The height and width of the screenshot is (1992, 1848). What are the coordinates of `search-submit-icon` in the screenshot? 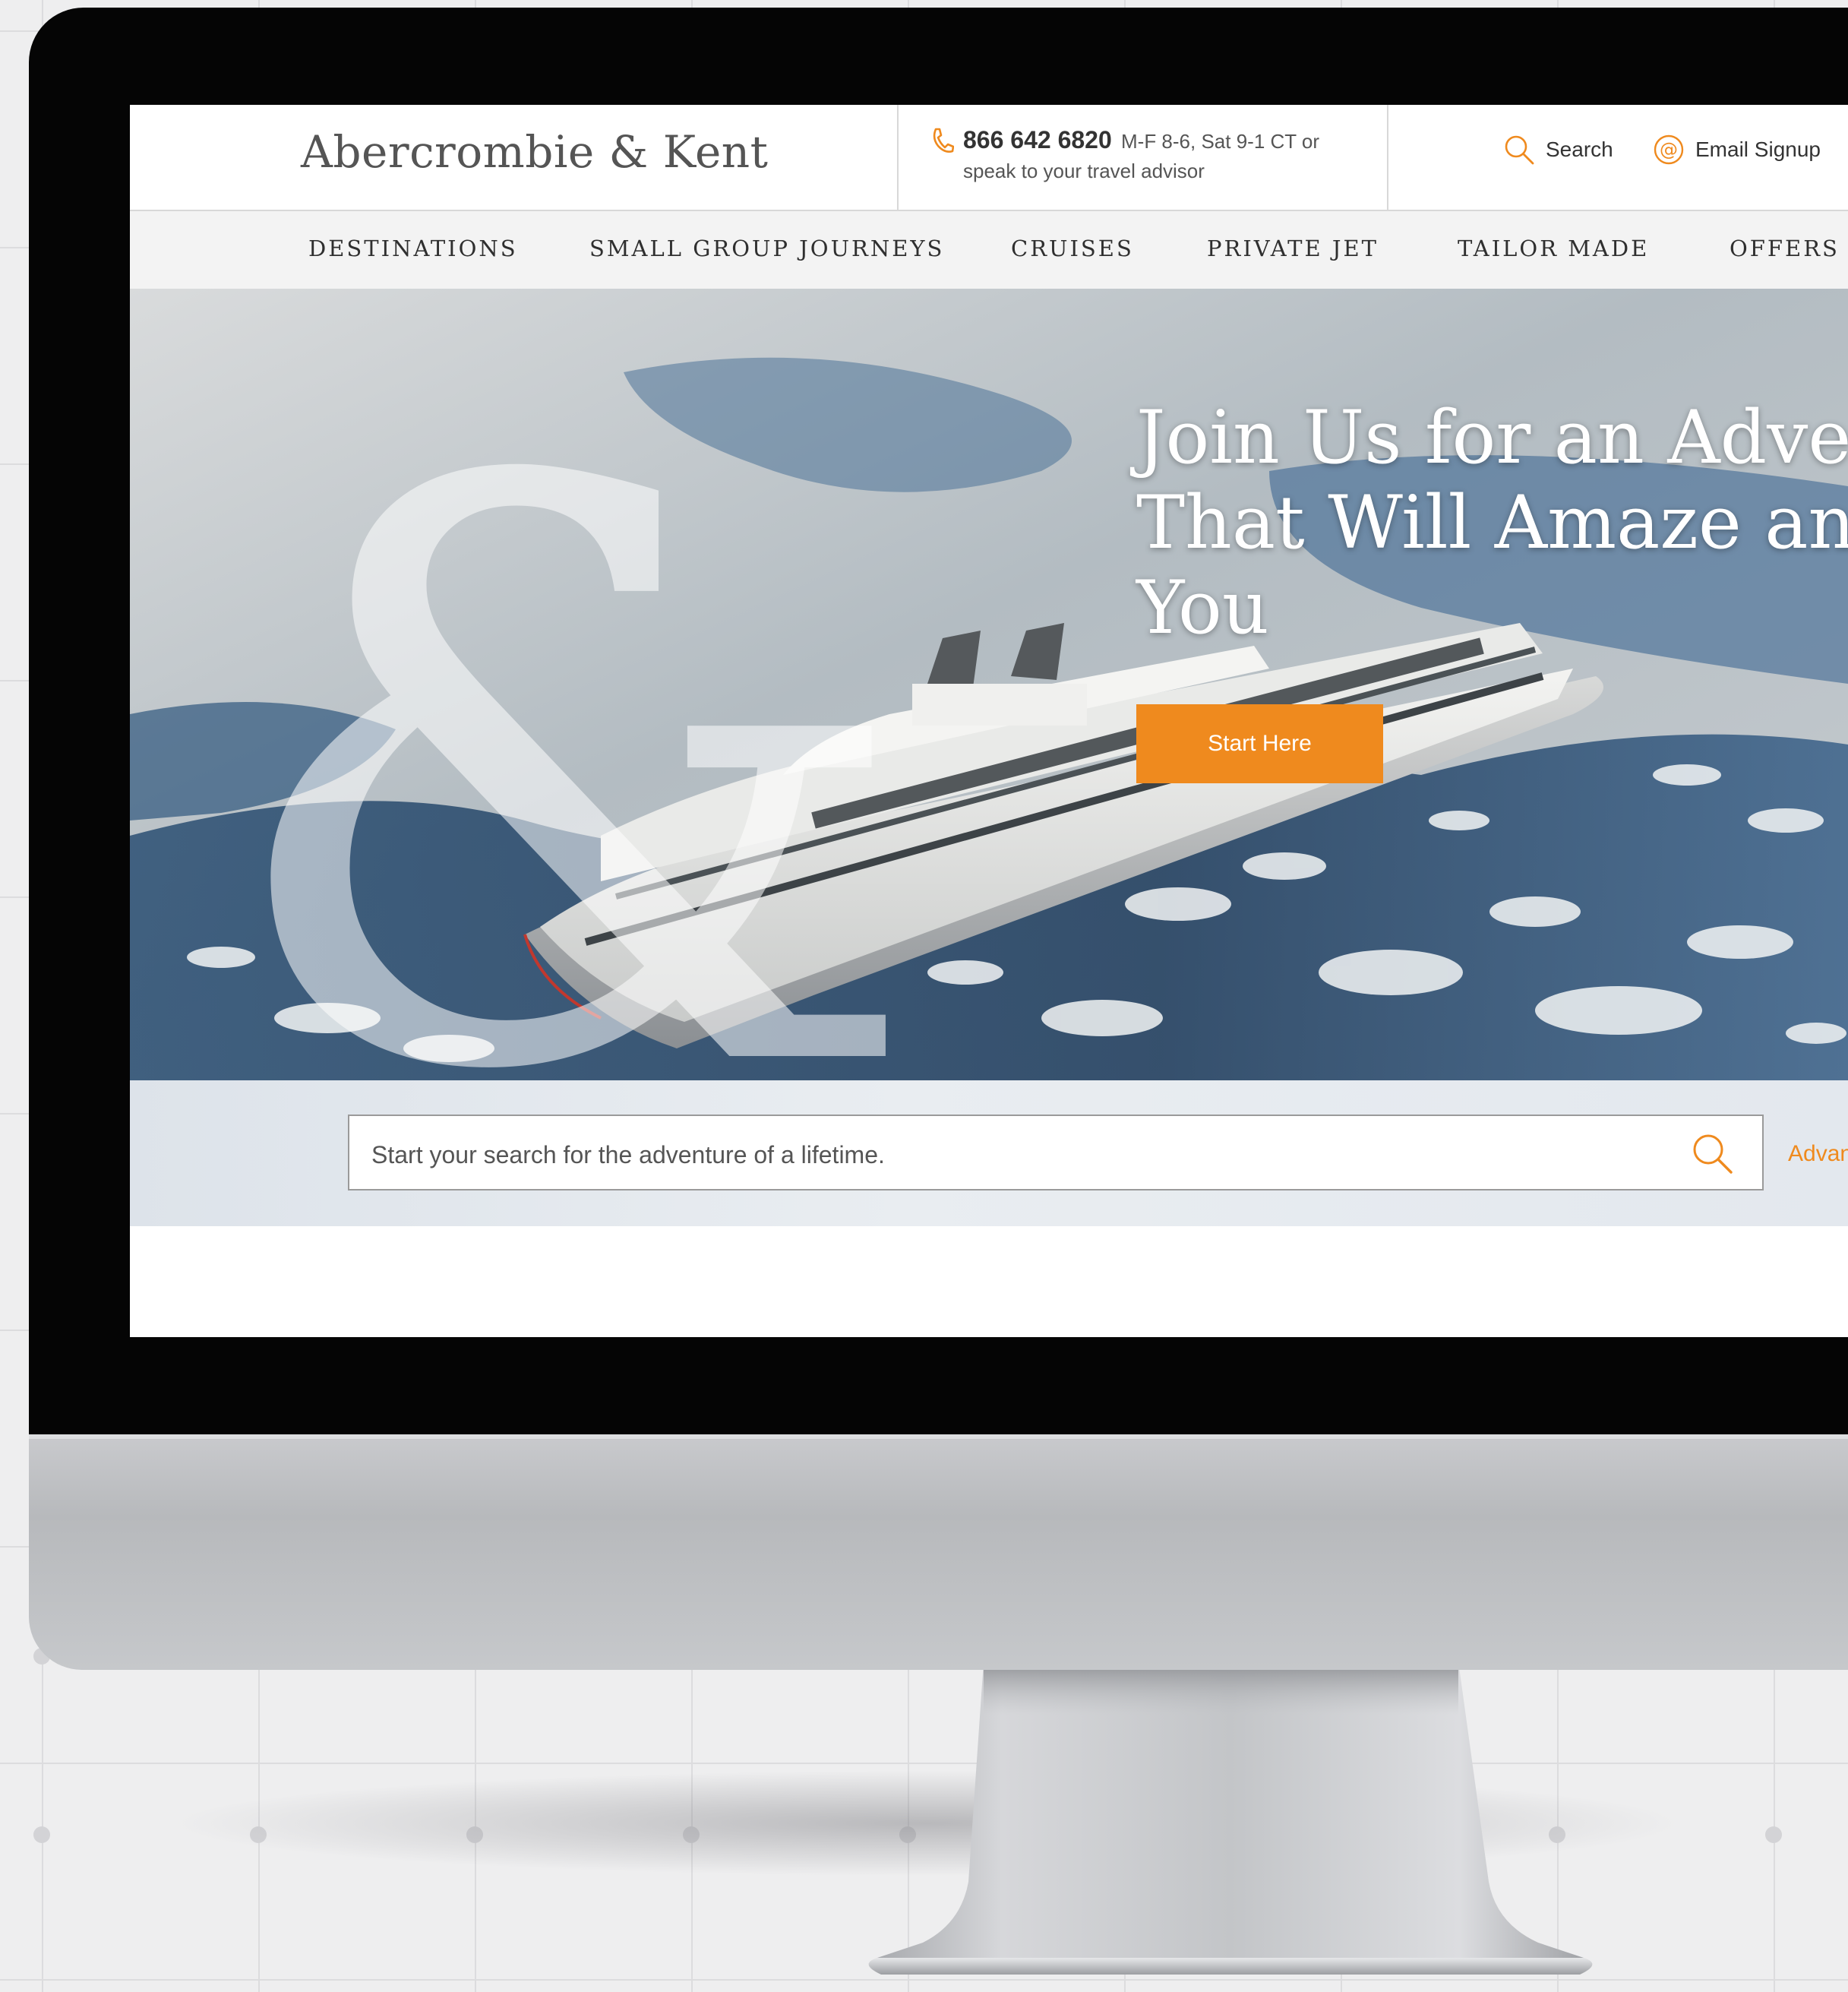 It's located at (1712, 1153).